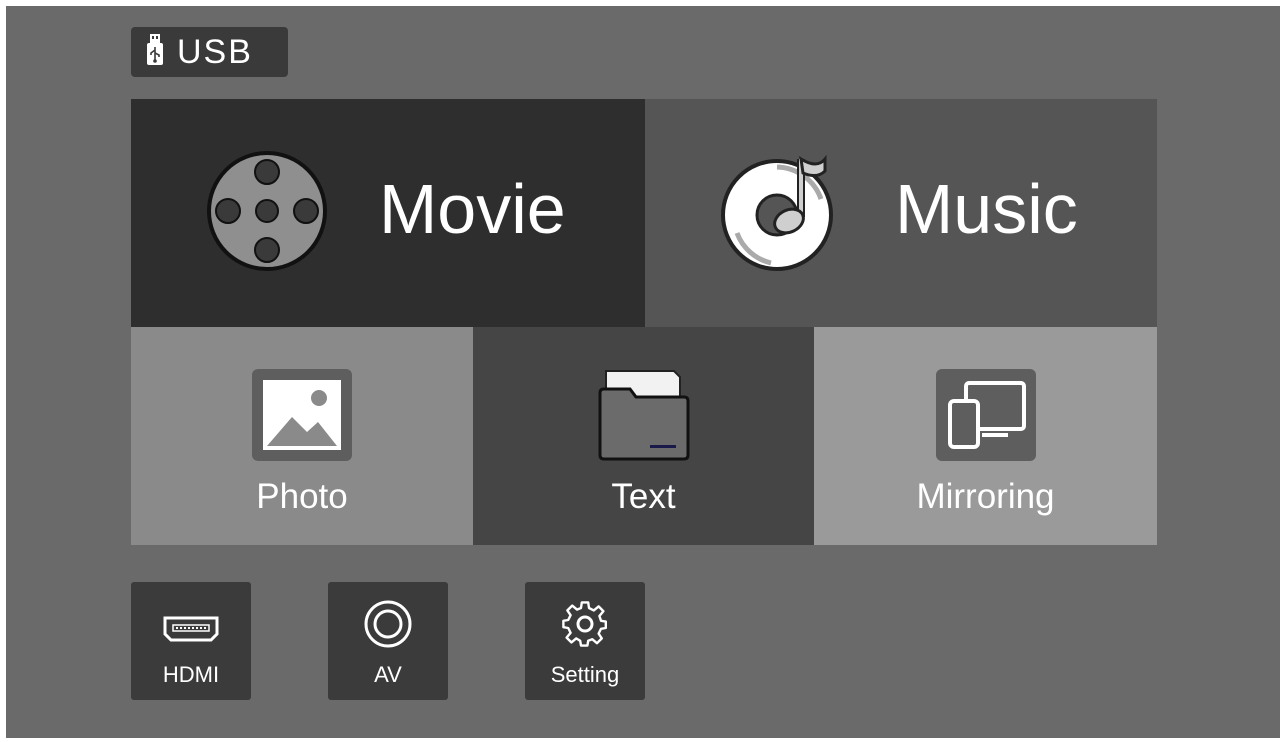  What do you see at coordinates (191, 674) in the screenshot?
I see `hdmi-label: HDMI` at bounding box center [191, 674].